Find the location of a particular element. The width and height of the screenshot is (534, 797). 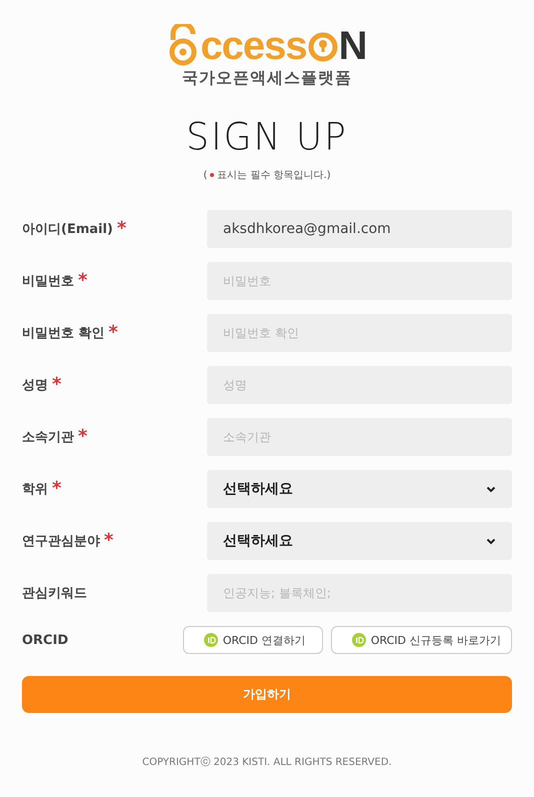

copyright-text: COPYRIGHTⓒ 2023 KISTI. ALL RIGHTS RESERVED. is located at coordinates (267, 762).